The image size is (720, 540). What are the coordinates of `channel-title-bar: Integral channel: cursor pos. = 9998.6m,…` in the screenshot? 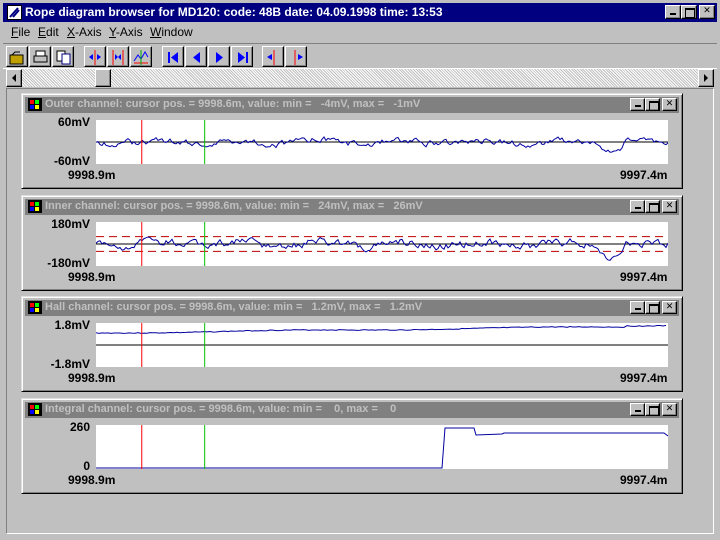 It's located at (352, 410).